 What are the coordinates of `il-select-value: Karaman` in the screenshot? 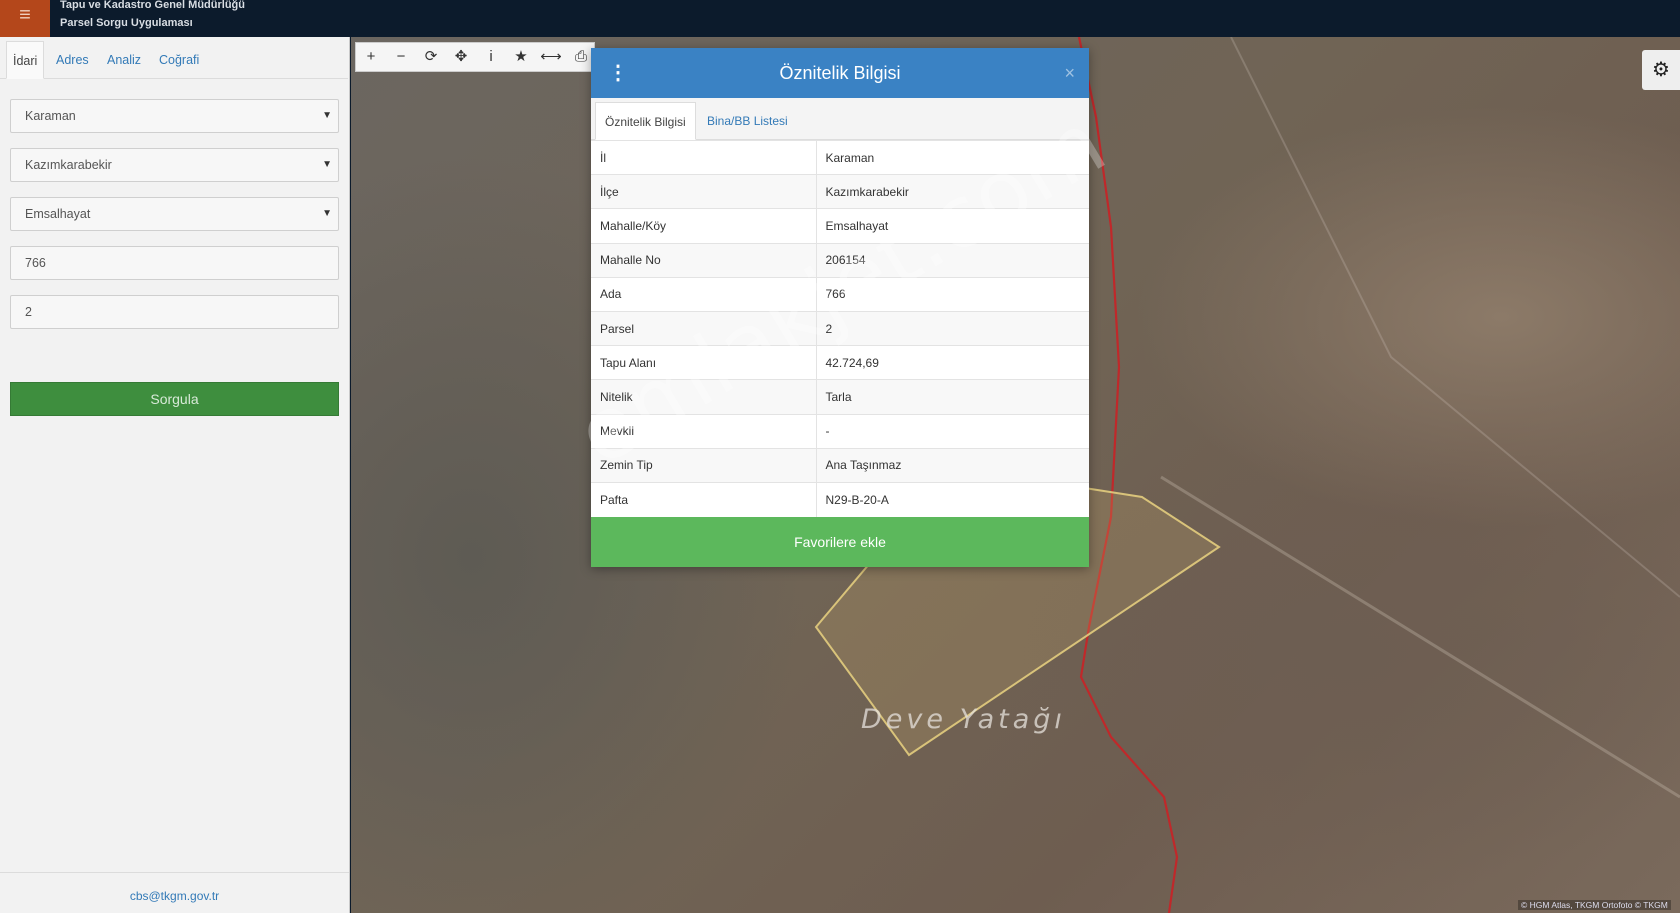 It's located at (50, 116).